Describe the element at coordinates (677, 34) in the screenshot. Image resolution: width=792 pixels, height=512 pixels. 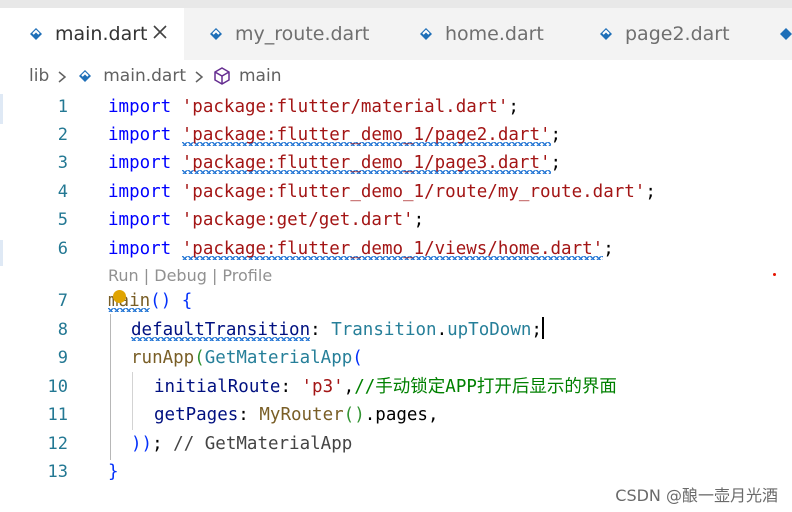
I see `tab-label: page2.dart` at that location.